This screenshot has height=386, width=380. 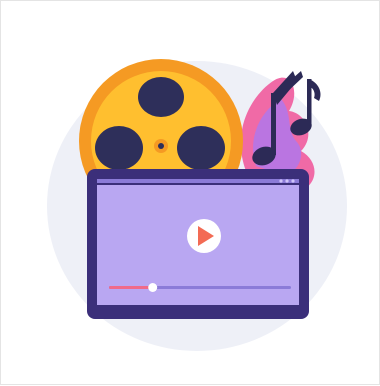 I want to click on progress-played, so click(x=131, y=287).